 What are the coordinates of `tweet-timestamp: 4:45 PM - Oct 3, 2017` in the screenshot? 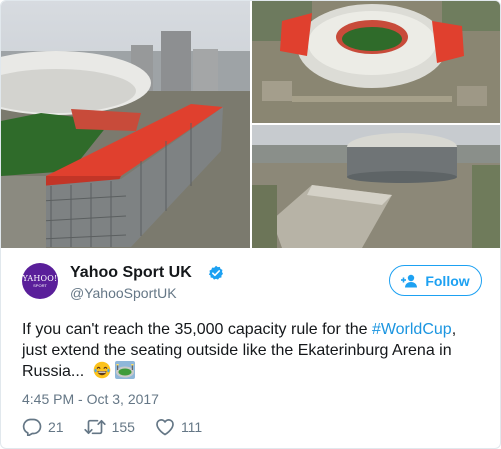 It's located at (90, 399).